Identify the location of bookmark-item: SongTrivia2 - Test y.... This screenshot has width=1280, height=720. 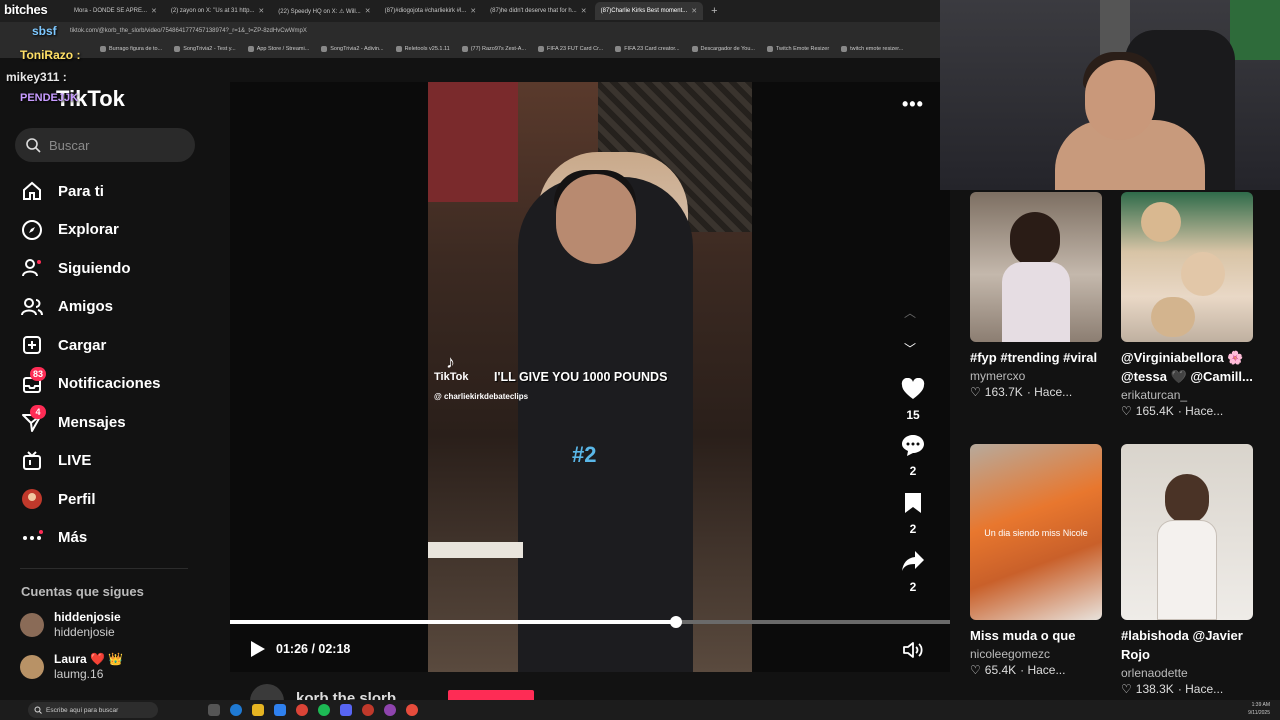
(205, 49).